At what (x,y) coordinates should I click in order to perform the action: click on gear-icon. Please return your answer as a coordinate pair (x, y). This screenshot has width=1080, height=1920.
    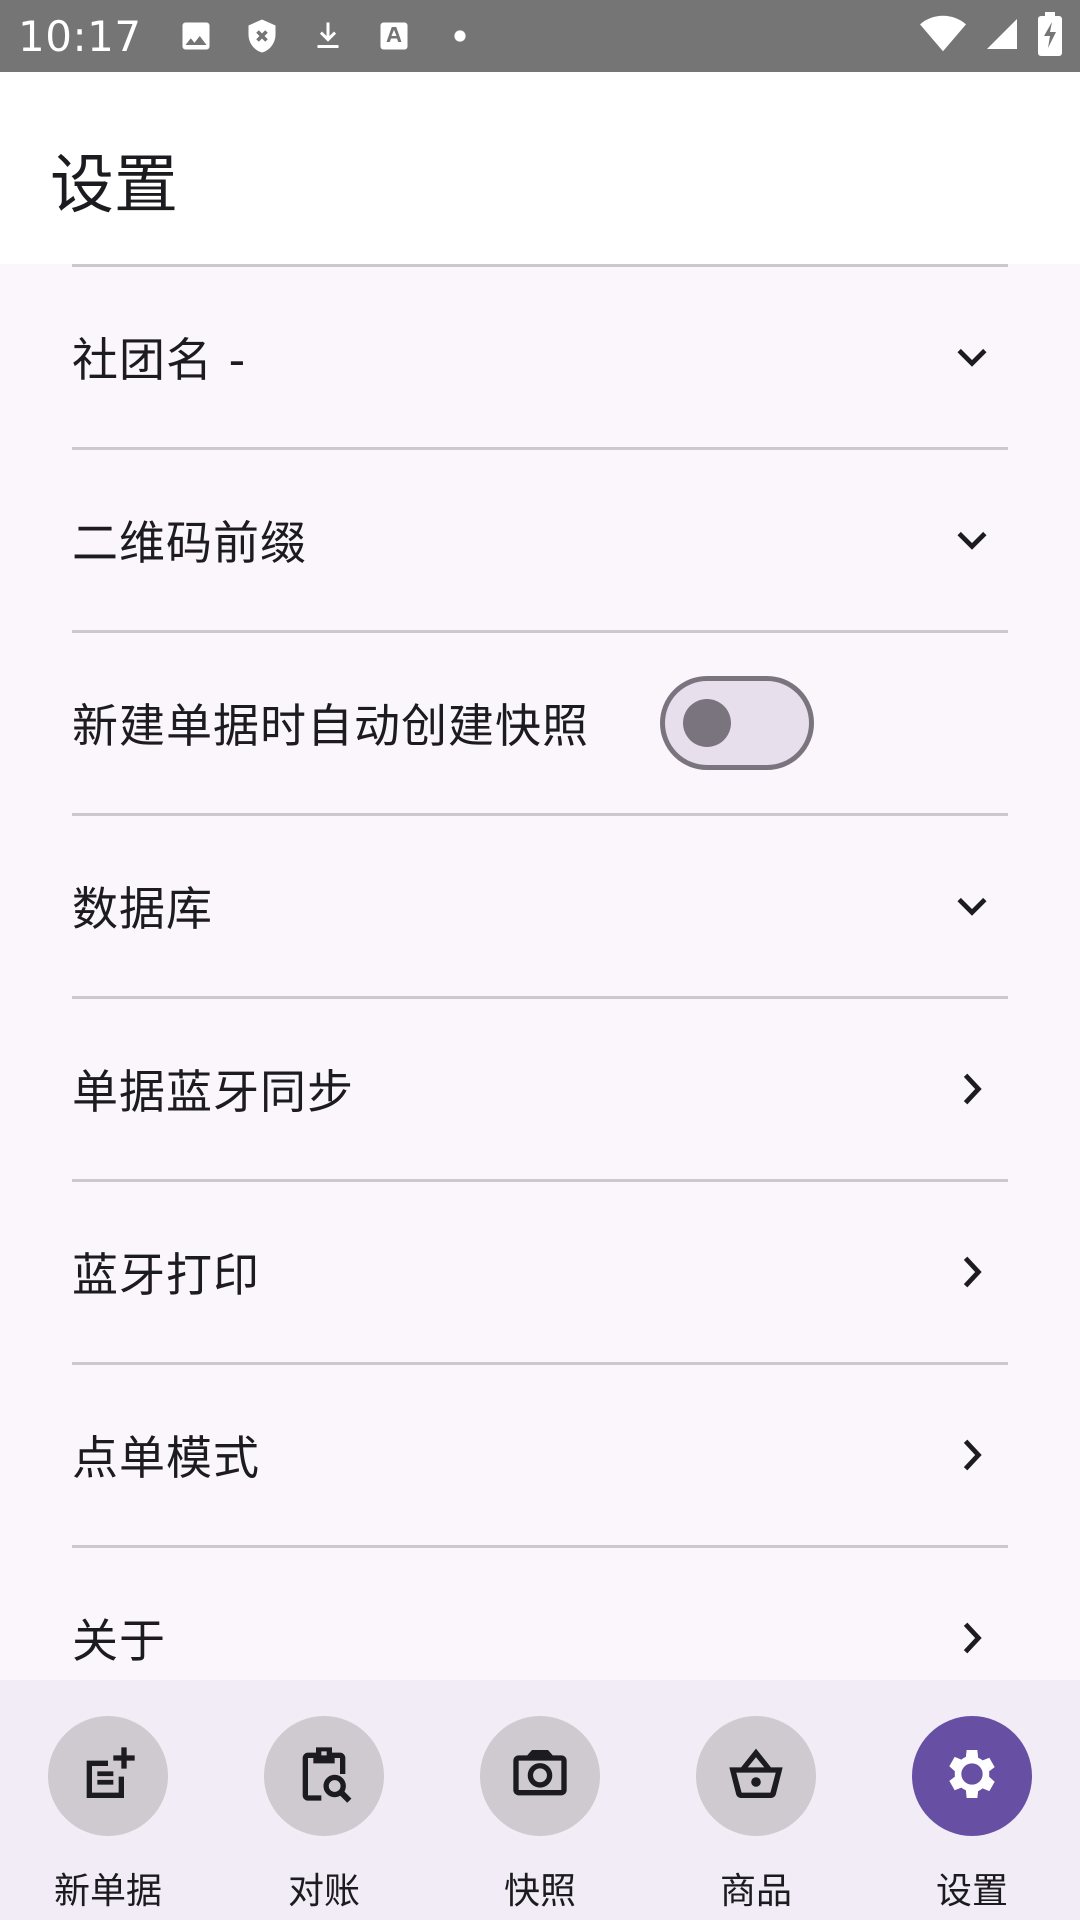
    Looking at the image, I should click on (972, 1776).